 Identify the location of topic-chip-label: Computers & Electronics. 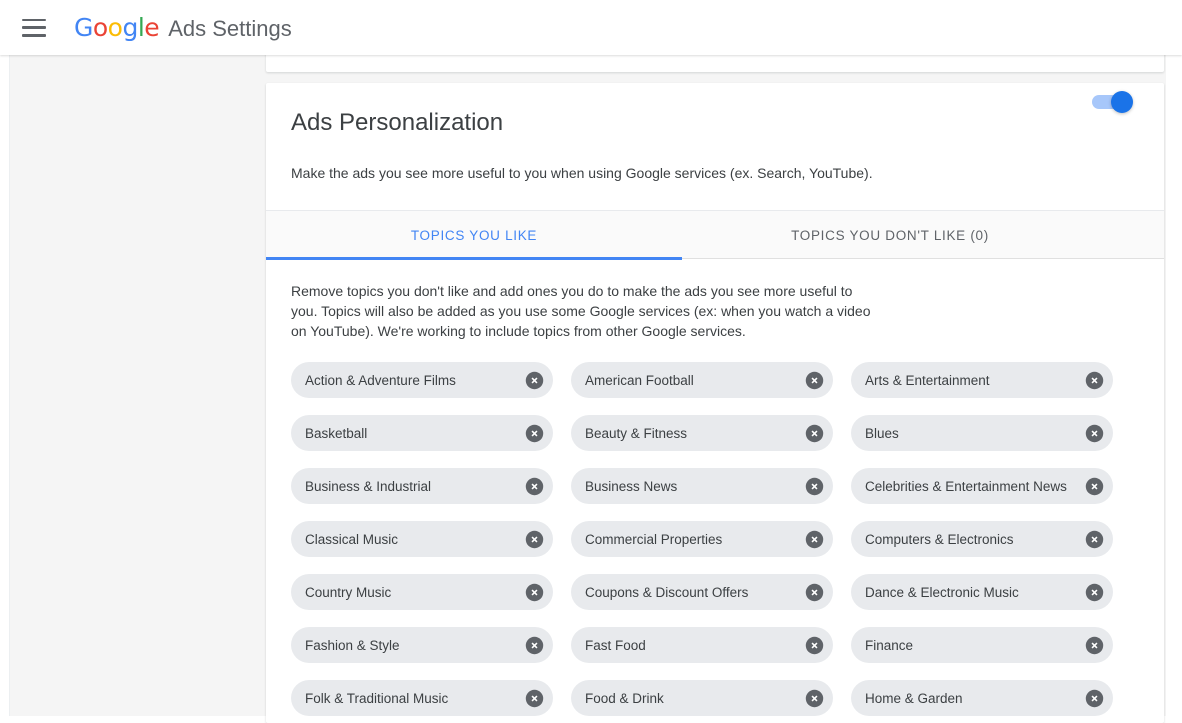
(939, 539).